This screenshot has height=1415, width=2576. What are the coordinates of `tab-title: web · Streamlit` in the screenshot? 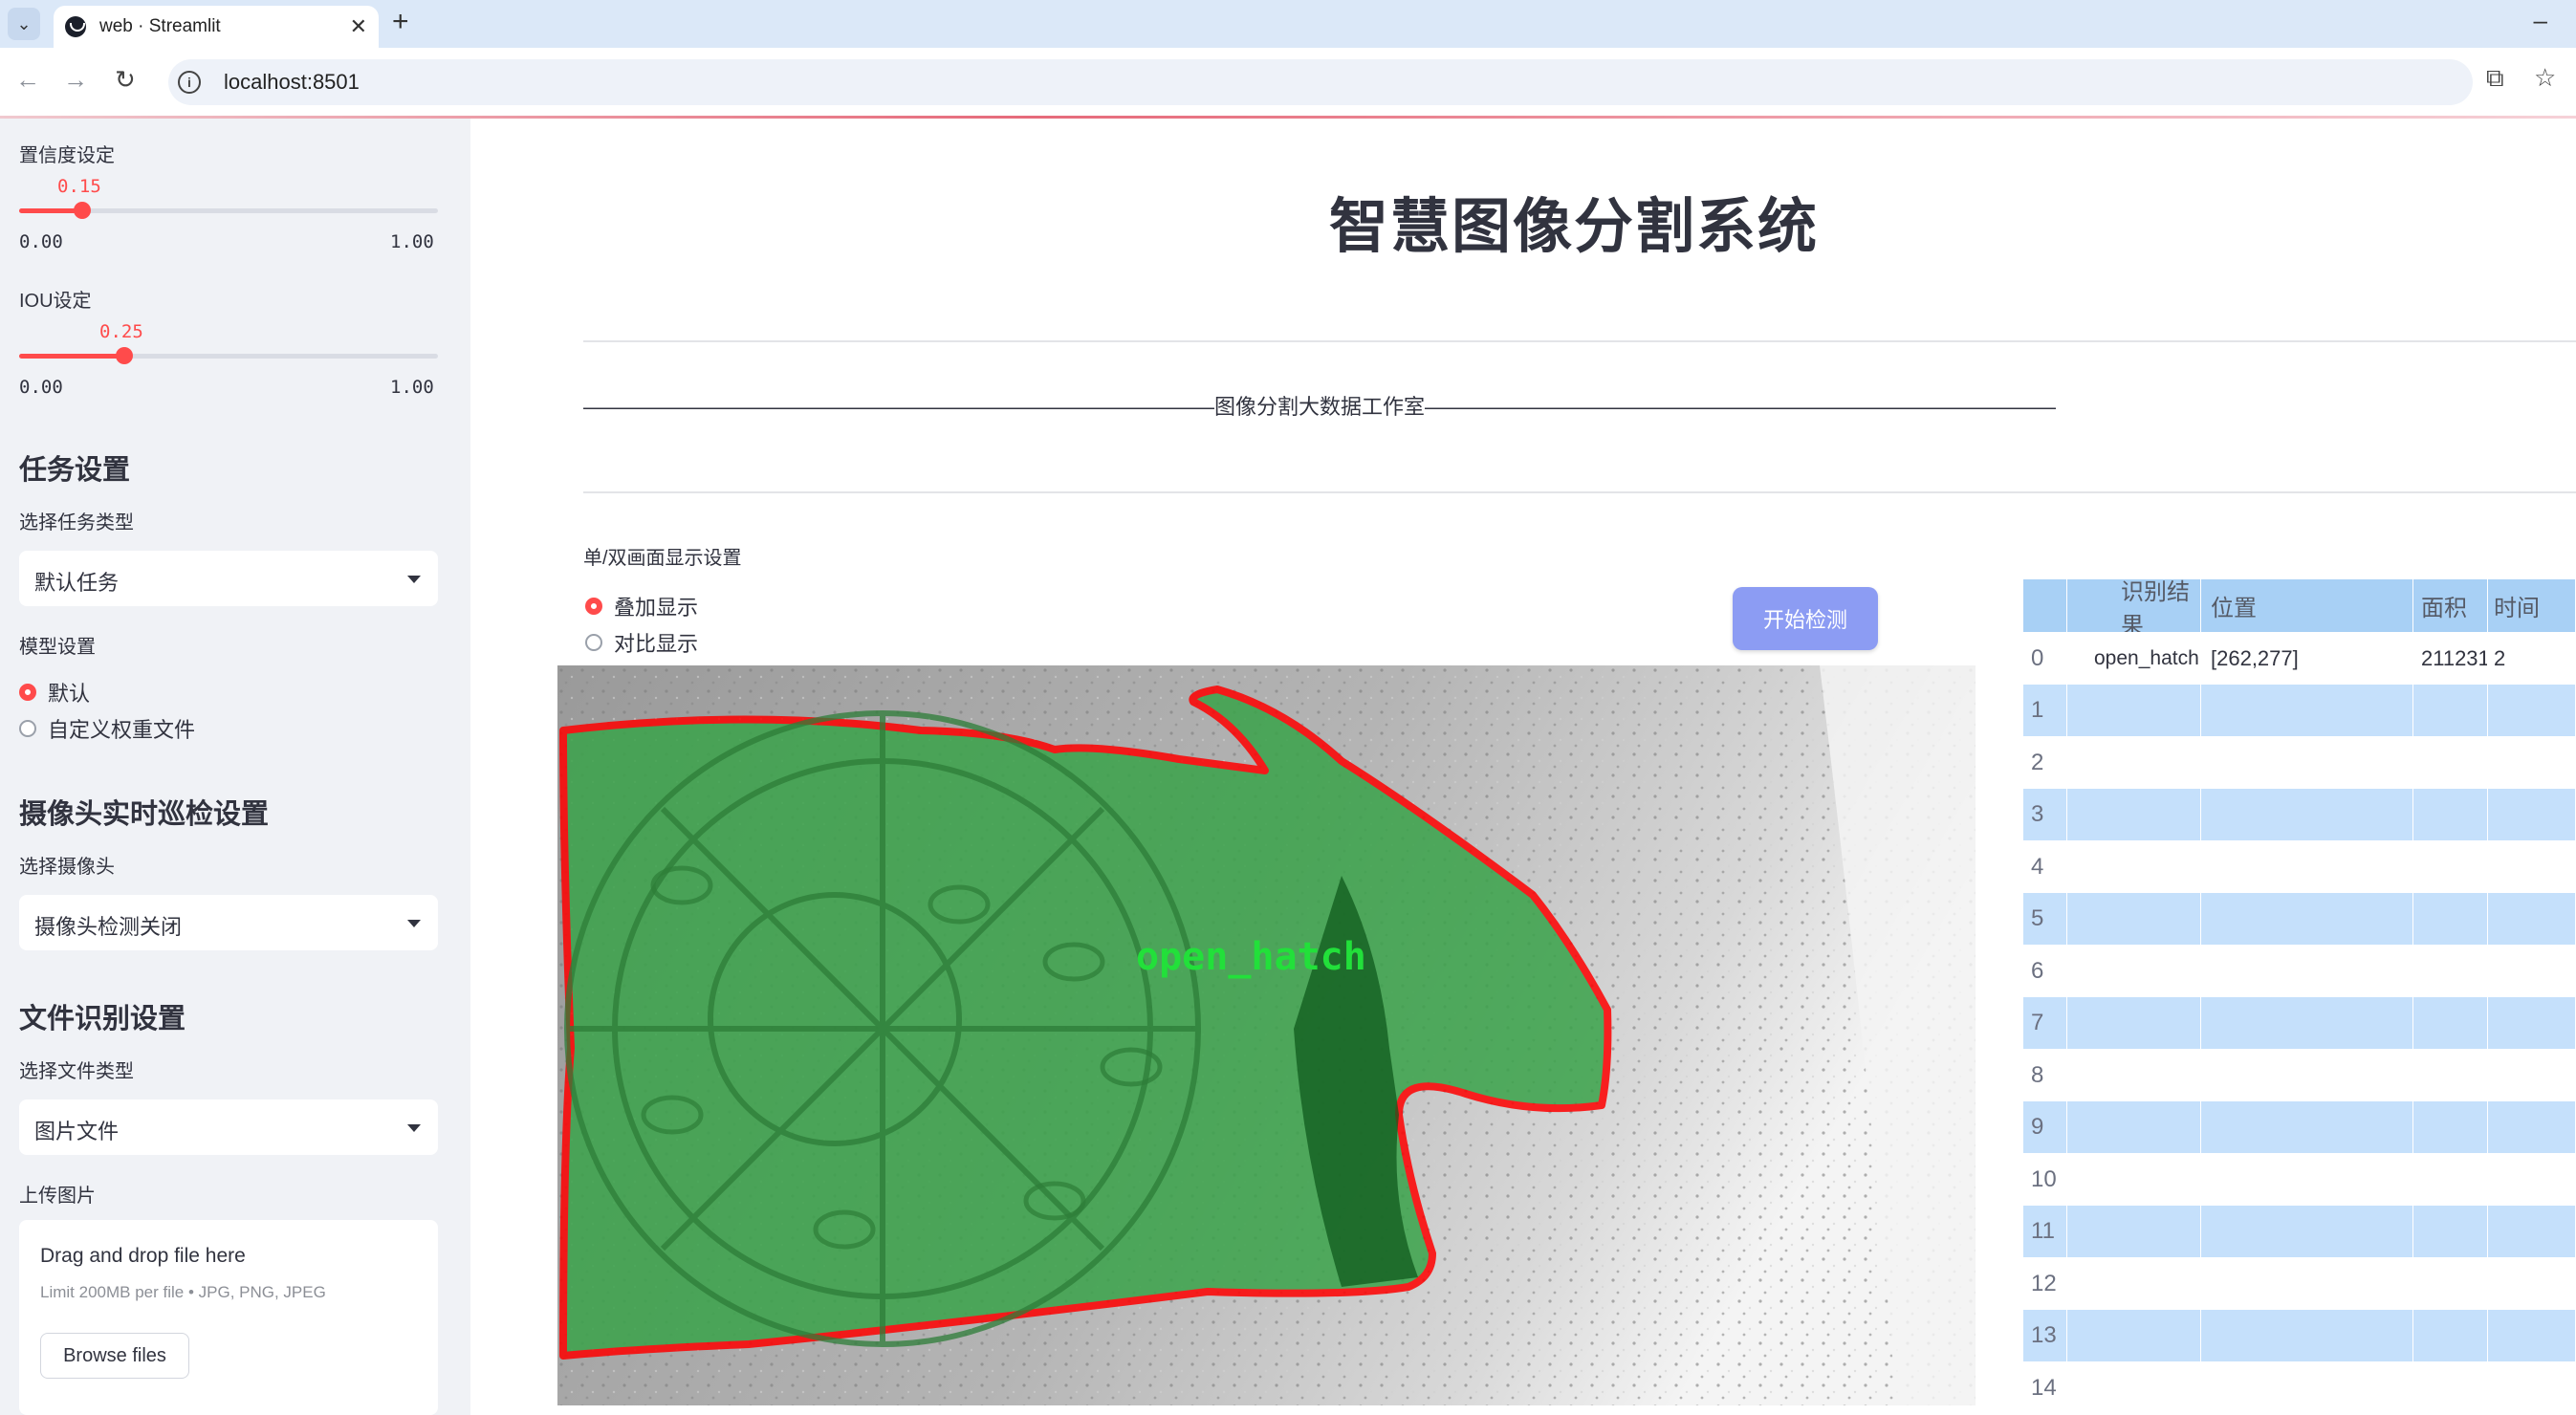 It's located at (160, 26).